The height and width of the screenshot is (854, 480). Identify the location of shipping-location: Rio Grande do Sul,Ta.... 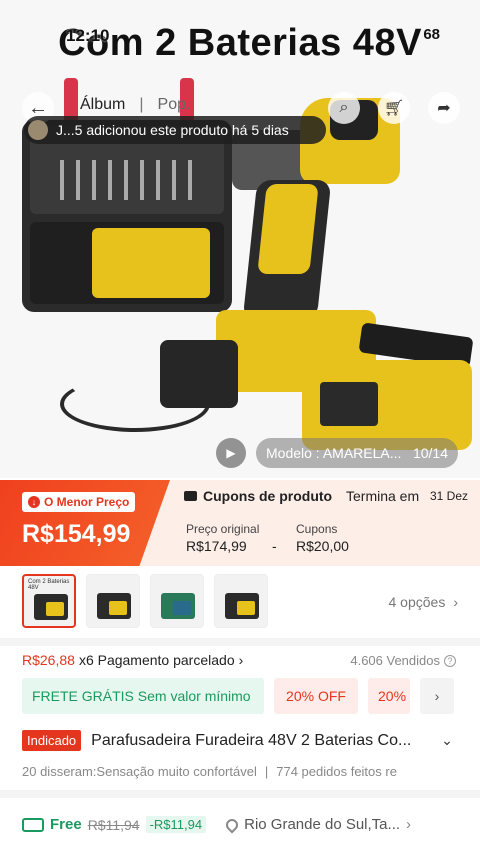
(322, 824).